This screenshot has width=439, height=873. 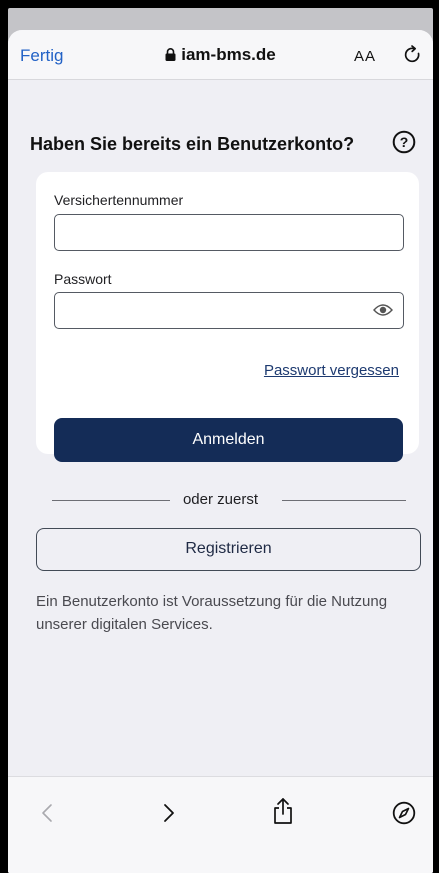 What do you see at coordinates (331, 370) in the screenshot?
I see `forgot-password-link: Passwort vergessen` at bounding box center [331, 370].